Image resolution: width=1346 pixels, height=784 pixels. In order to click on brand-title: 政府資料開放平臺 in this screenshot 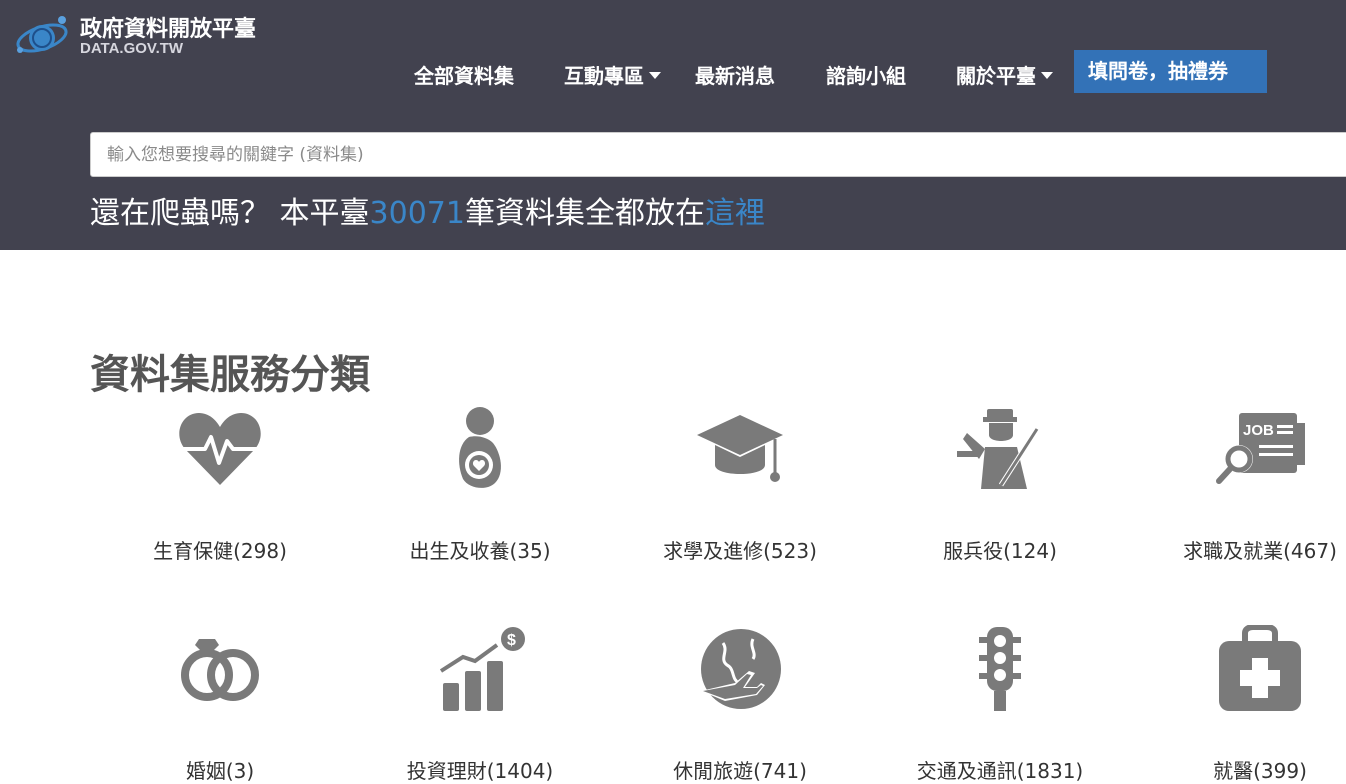, I will do `click(168, 27)`.